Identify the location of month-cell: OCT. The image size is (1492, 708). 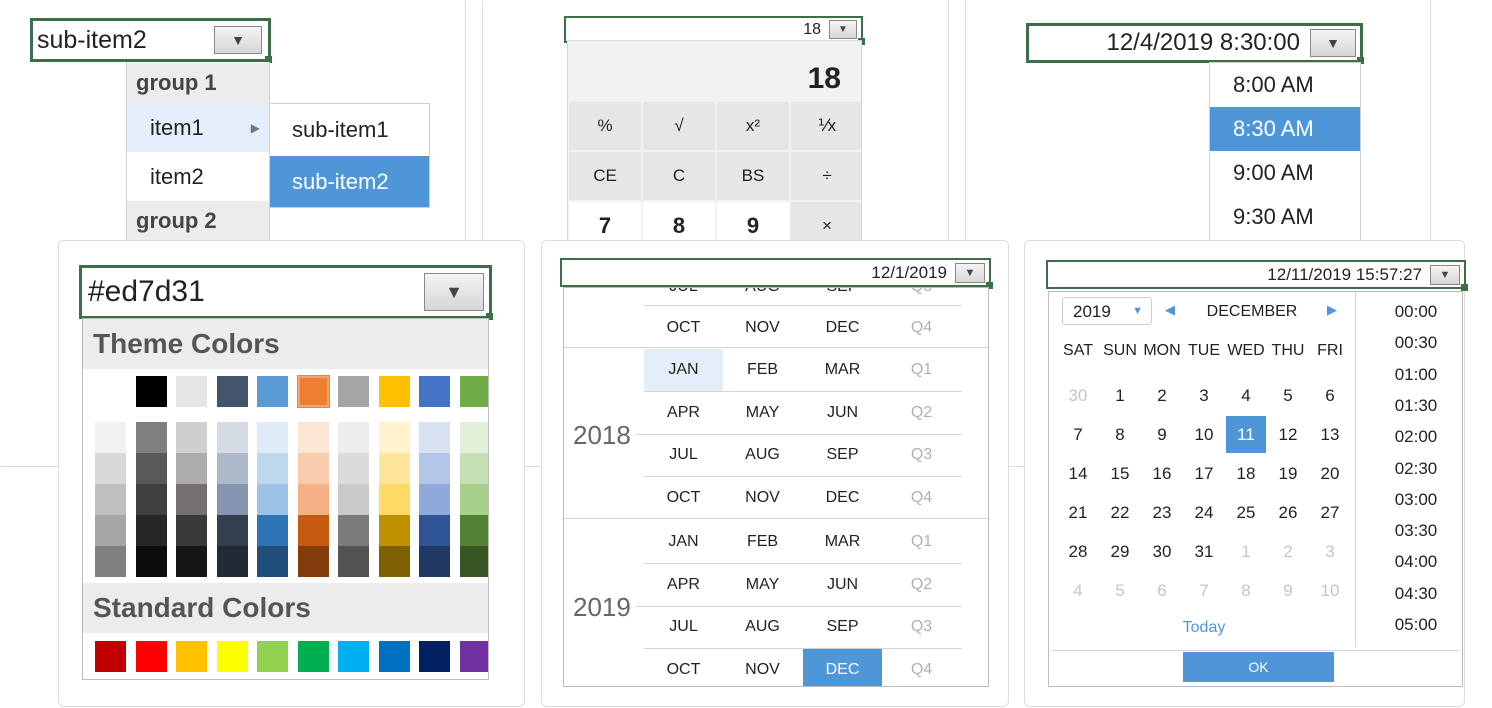
(683, 498).